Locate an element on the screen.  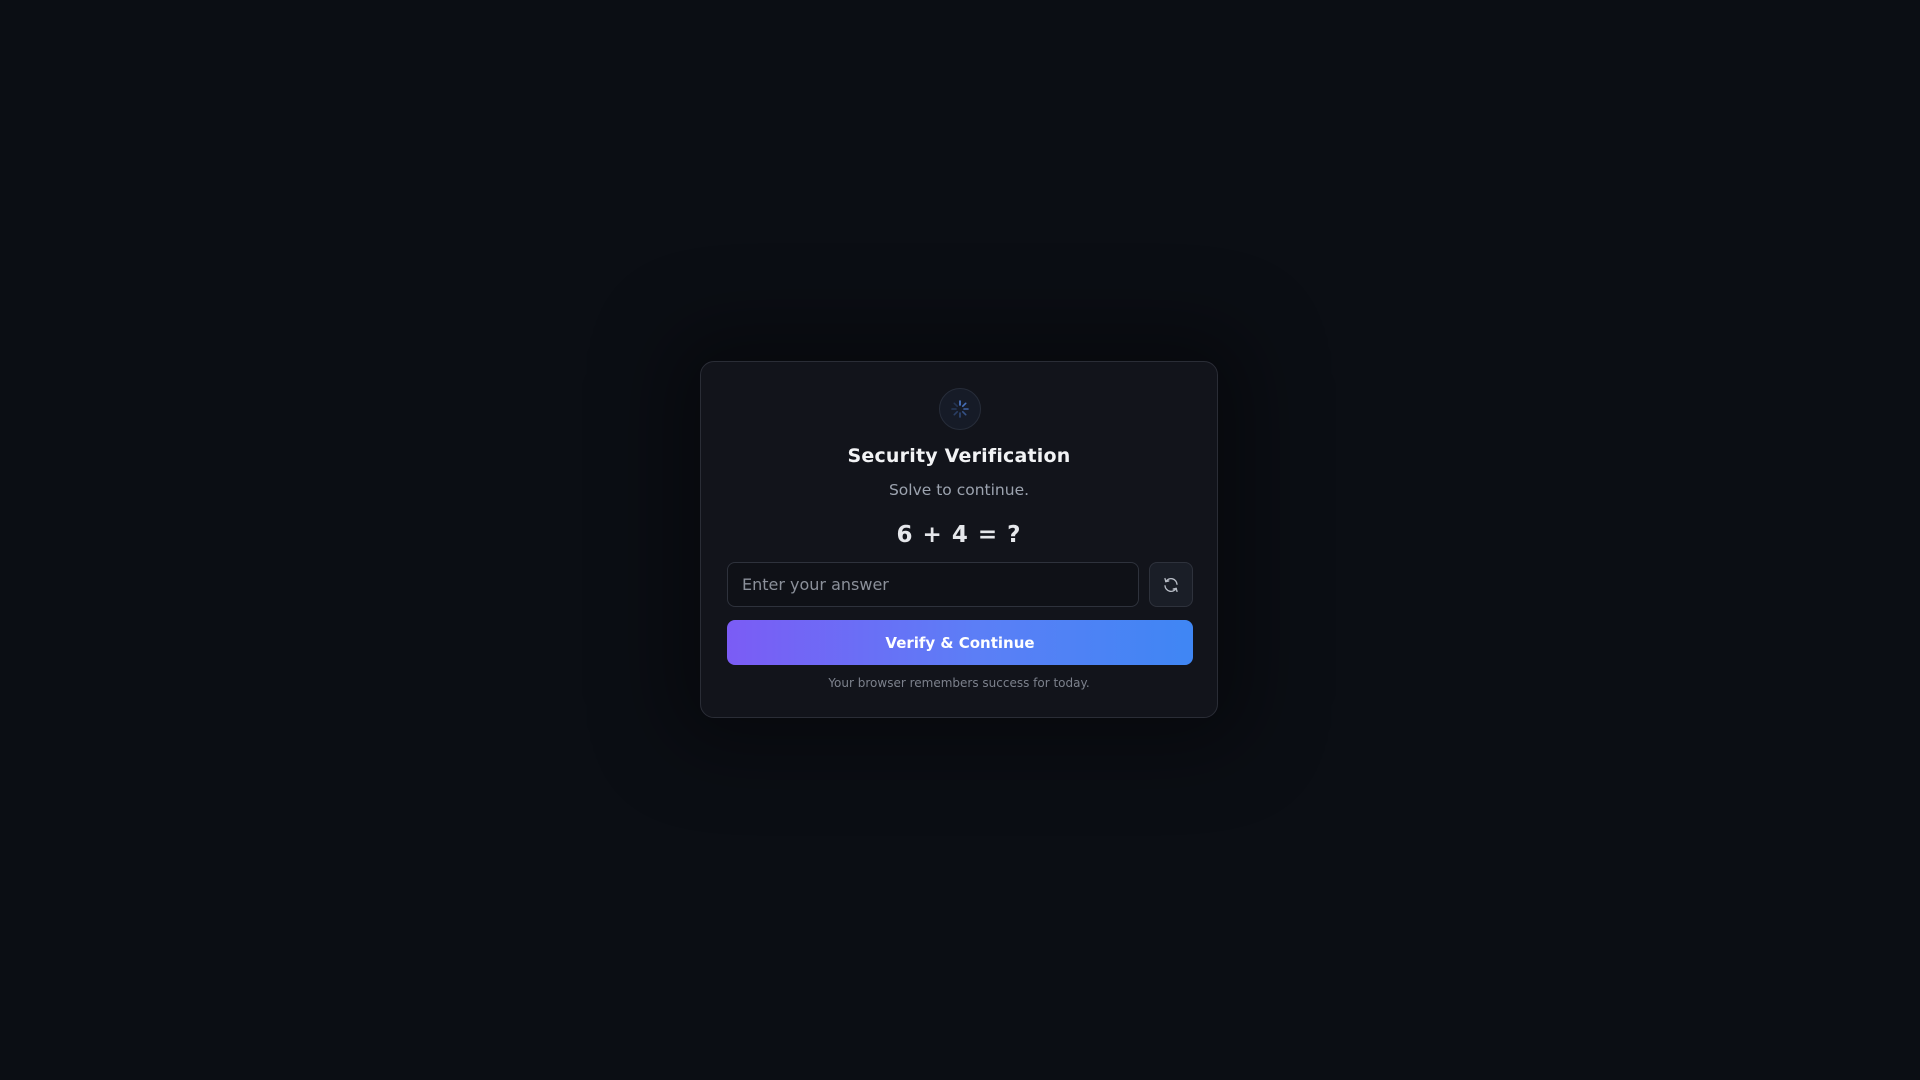
refresh-icon is located at coordinates (1171, 584).